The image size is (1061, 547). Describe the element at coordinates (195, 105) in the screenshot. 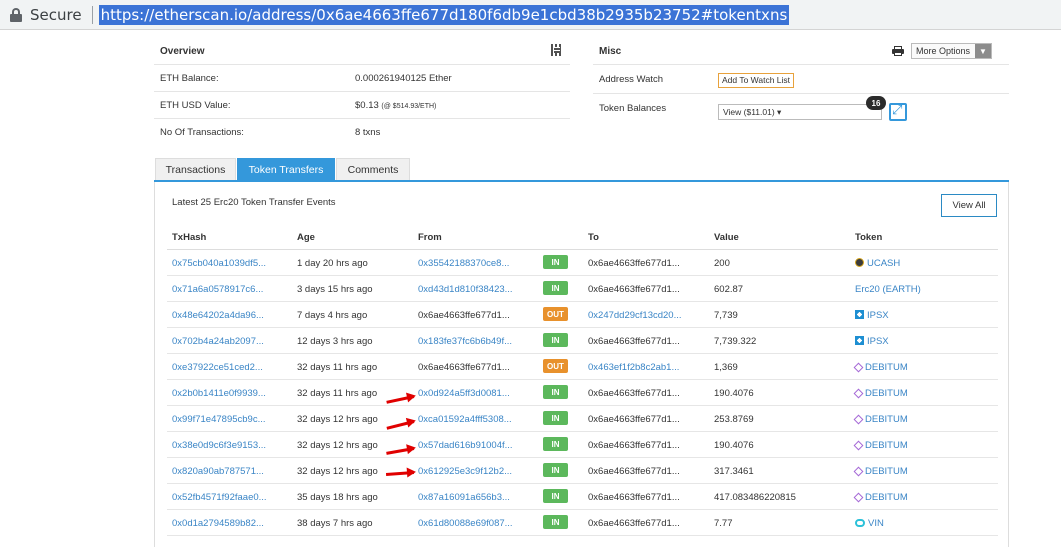

I see `eth-usd-label: ETH USD Value:` at that location.